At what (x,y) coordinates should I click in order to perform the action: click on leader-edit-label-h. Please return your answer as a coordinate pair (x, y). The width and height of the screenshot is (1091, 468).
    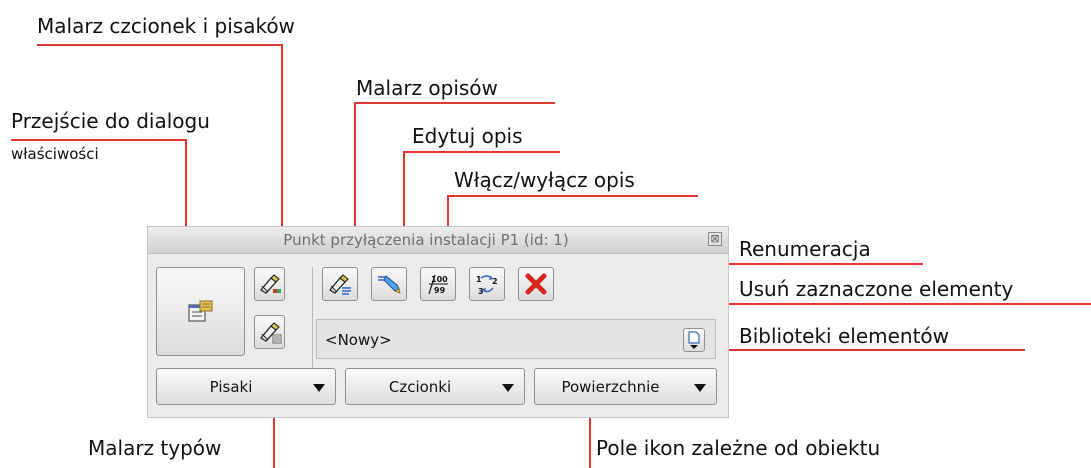
    Looking at the image, I should click on (482, 152).